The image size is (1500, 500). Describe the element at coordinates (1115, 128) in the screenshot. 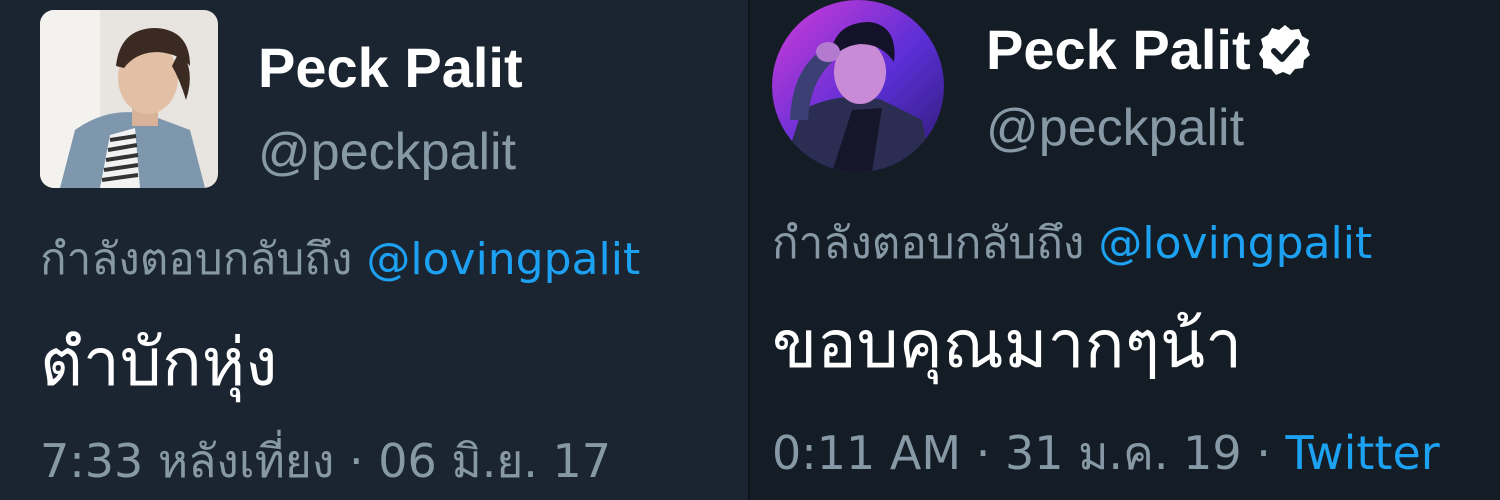

I see `author-handle-right: @peckpalit` at that location.